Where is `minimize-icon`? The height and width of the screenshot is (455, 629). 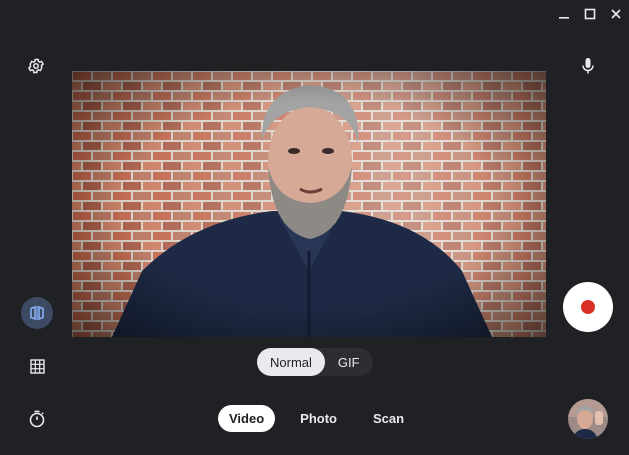 minimize-icon is located at coordinates (564, 18).